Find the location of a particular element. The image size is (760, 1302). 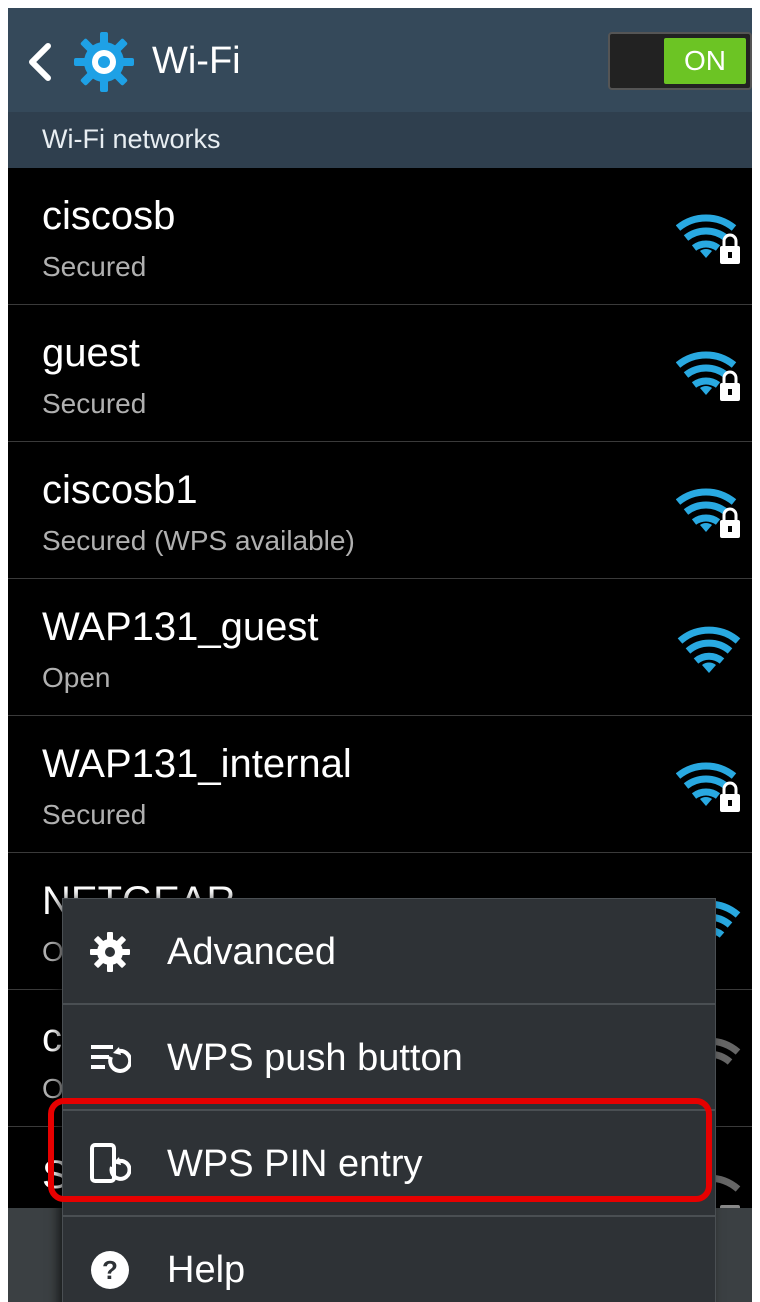

highlight-box is located at coordinates (380, 1150).